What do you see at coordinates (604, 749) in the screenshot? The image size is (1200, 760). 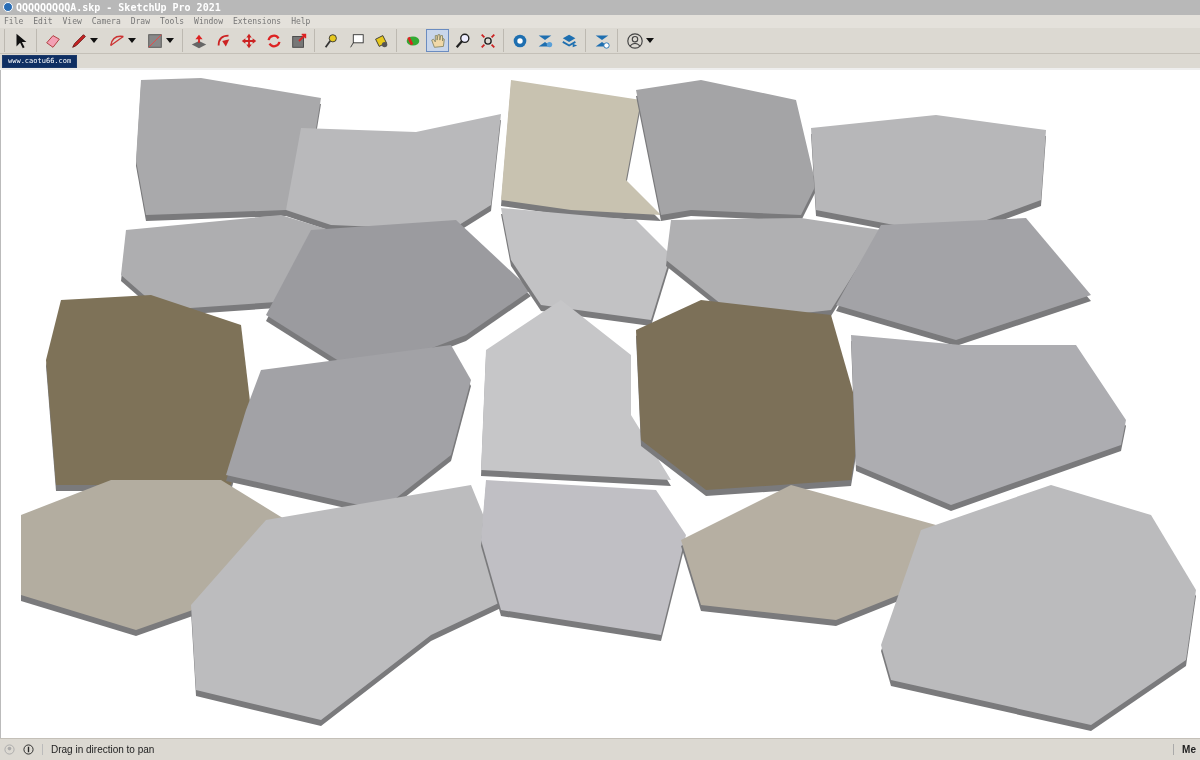 I see `status-hint: Drag in direction to pan` at bounding box center [604, 749].